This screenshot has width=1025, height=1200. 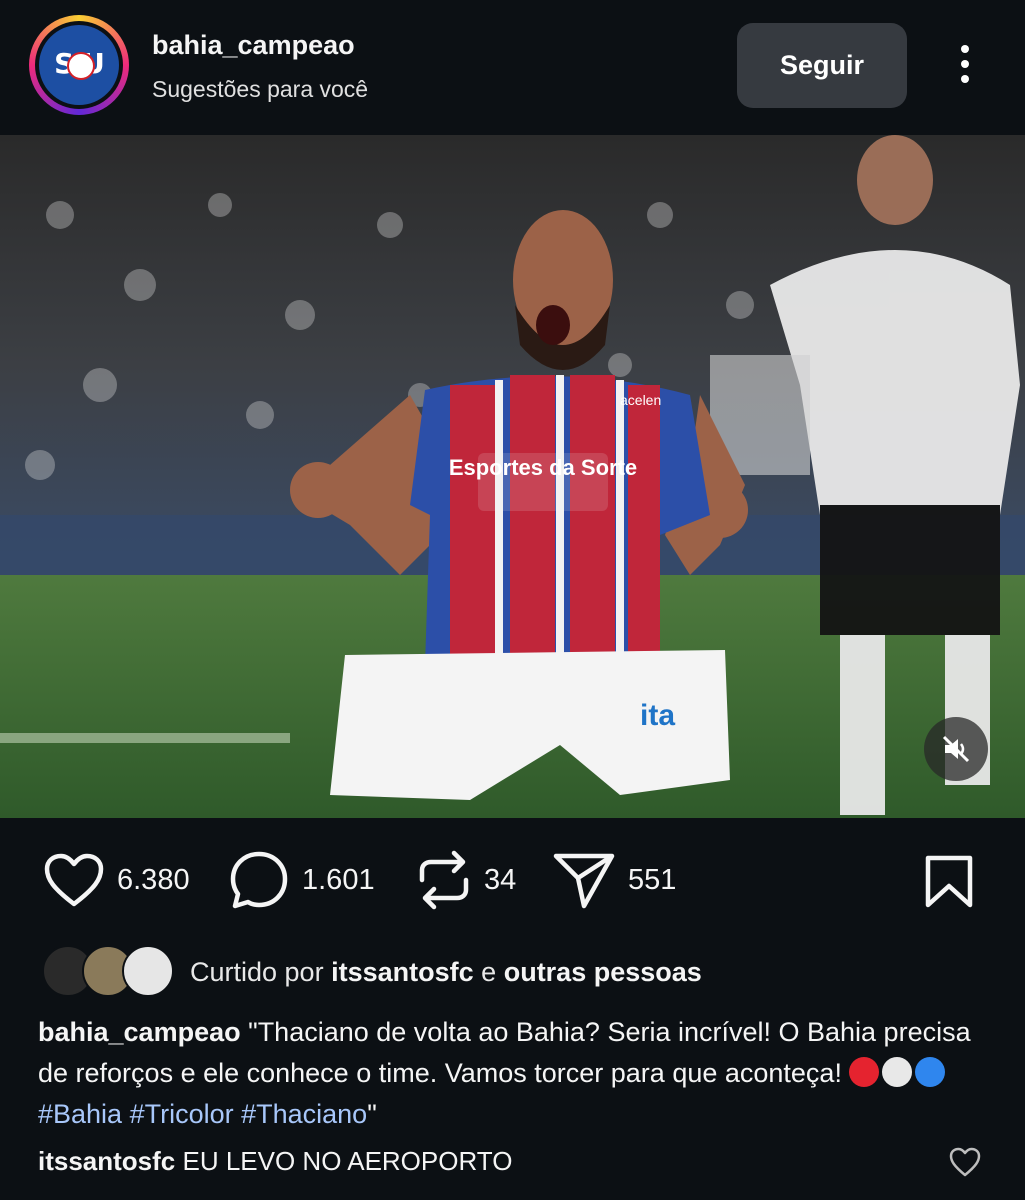 I want to click on post-actions: 6.380 1.601 34 551, so click(x=512, y=880).